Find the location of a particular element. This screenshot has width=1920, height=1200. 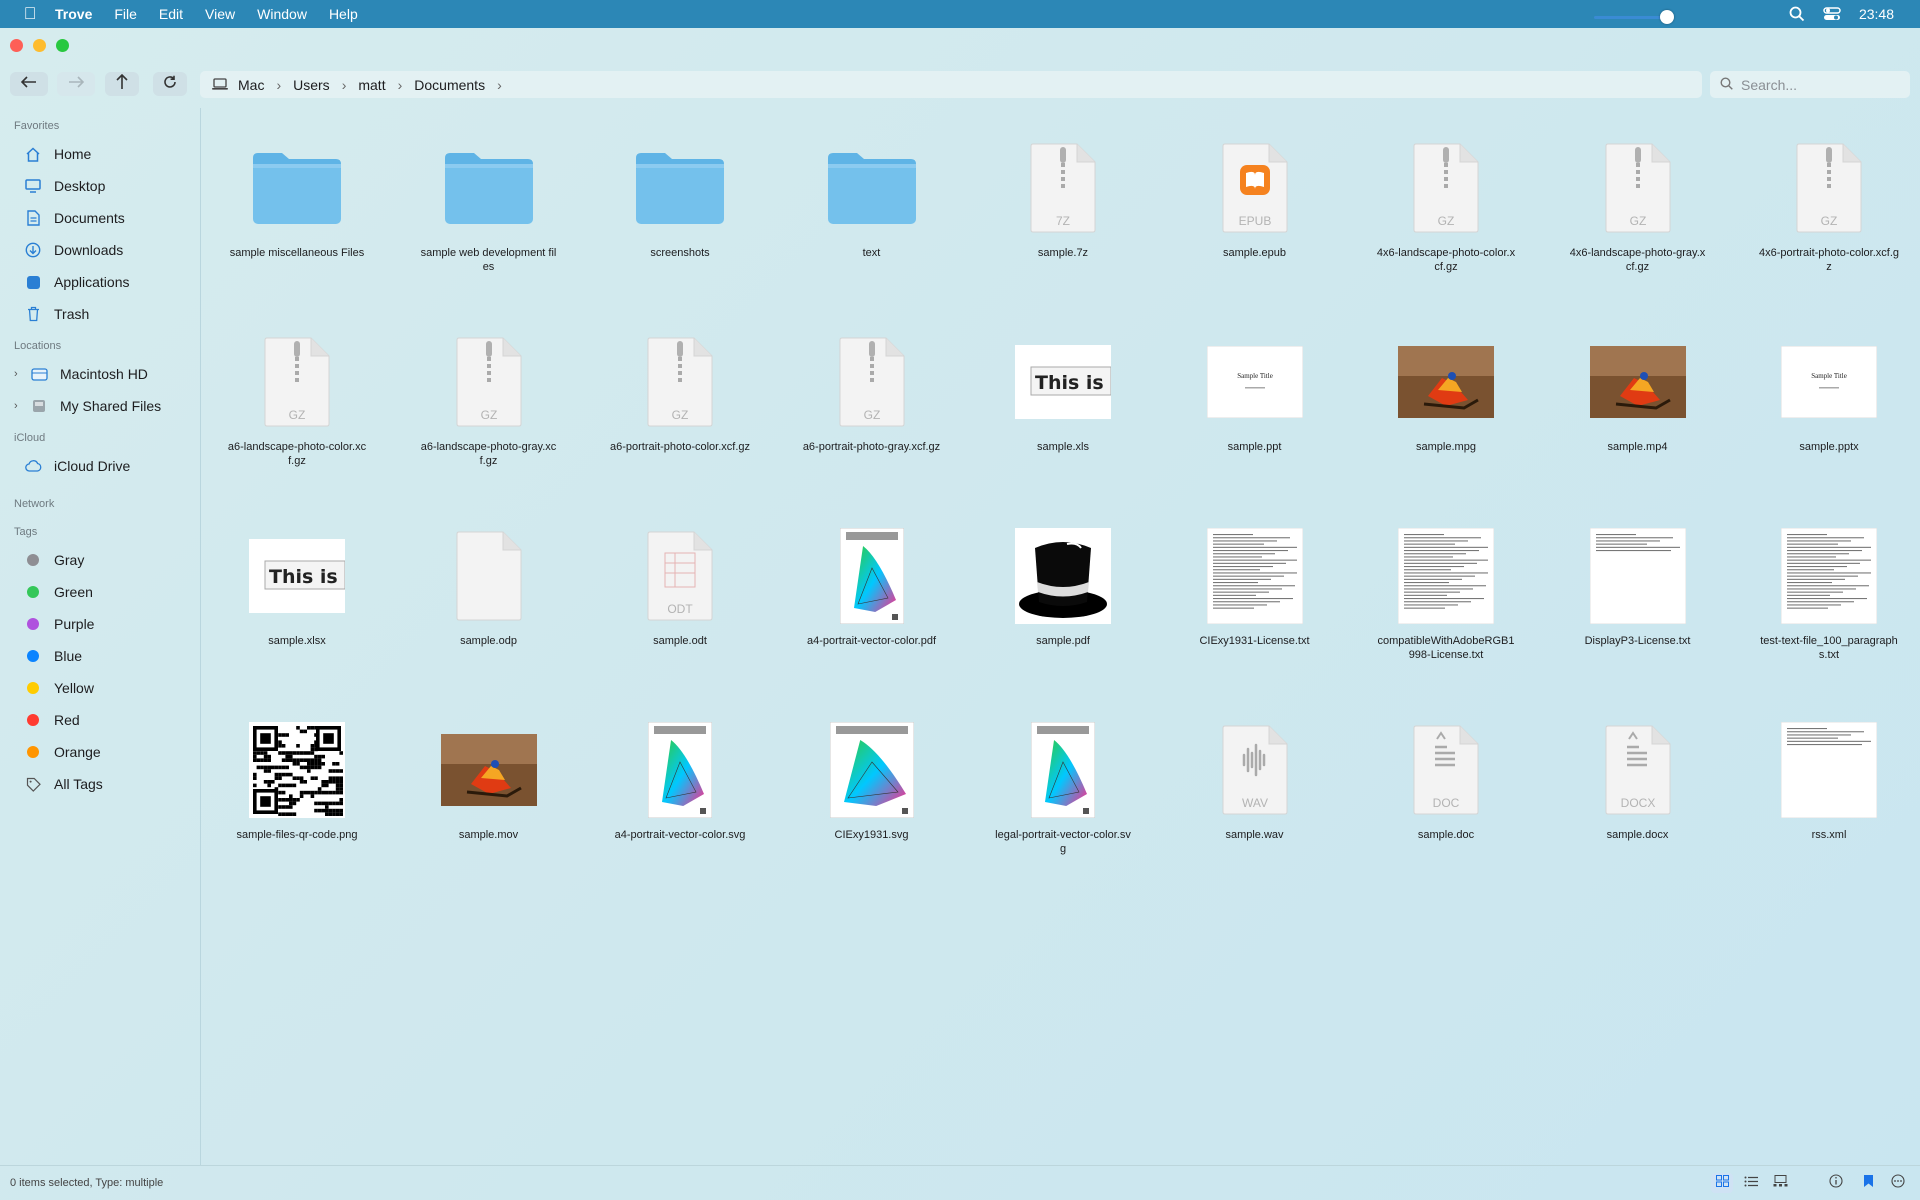

menu-view: View is located at coordinates (220, 14).